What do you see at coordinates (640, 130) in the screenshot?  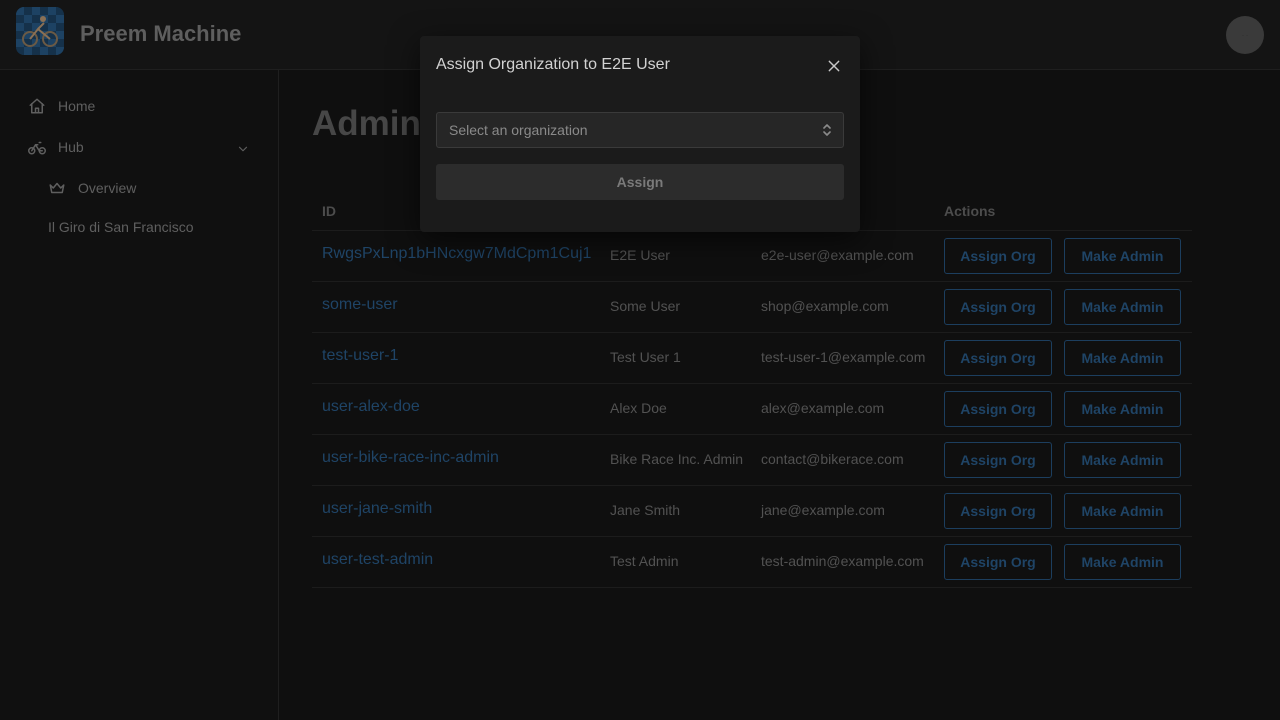 I see `organization-select: Select an organization` at bounding box center [640, 130].